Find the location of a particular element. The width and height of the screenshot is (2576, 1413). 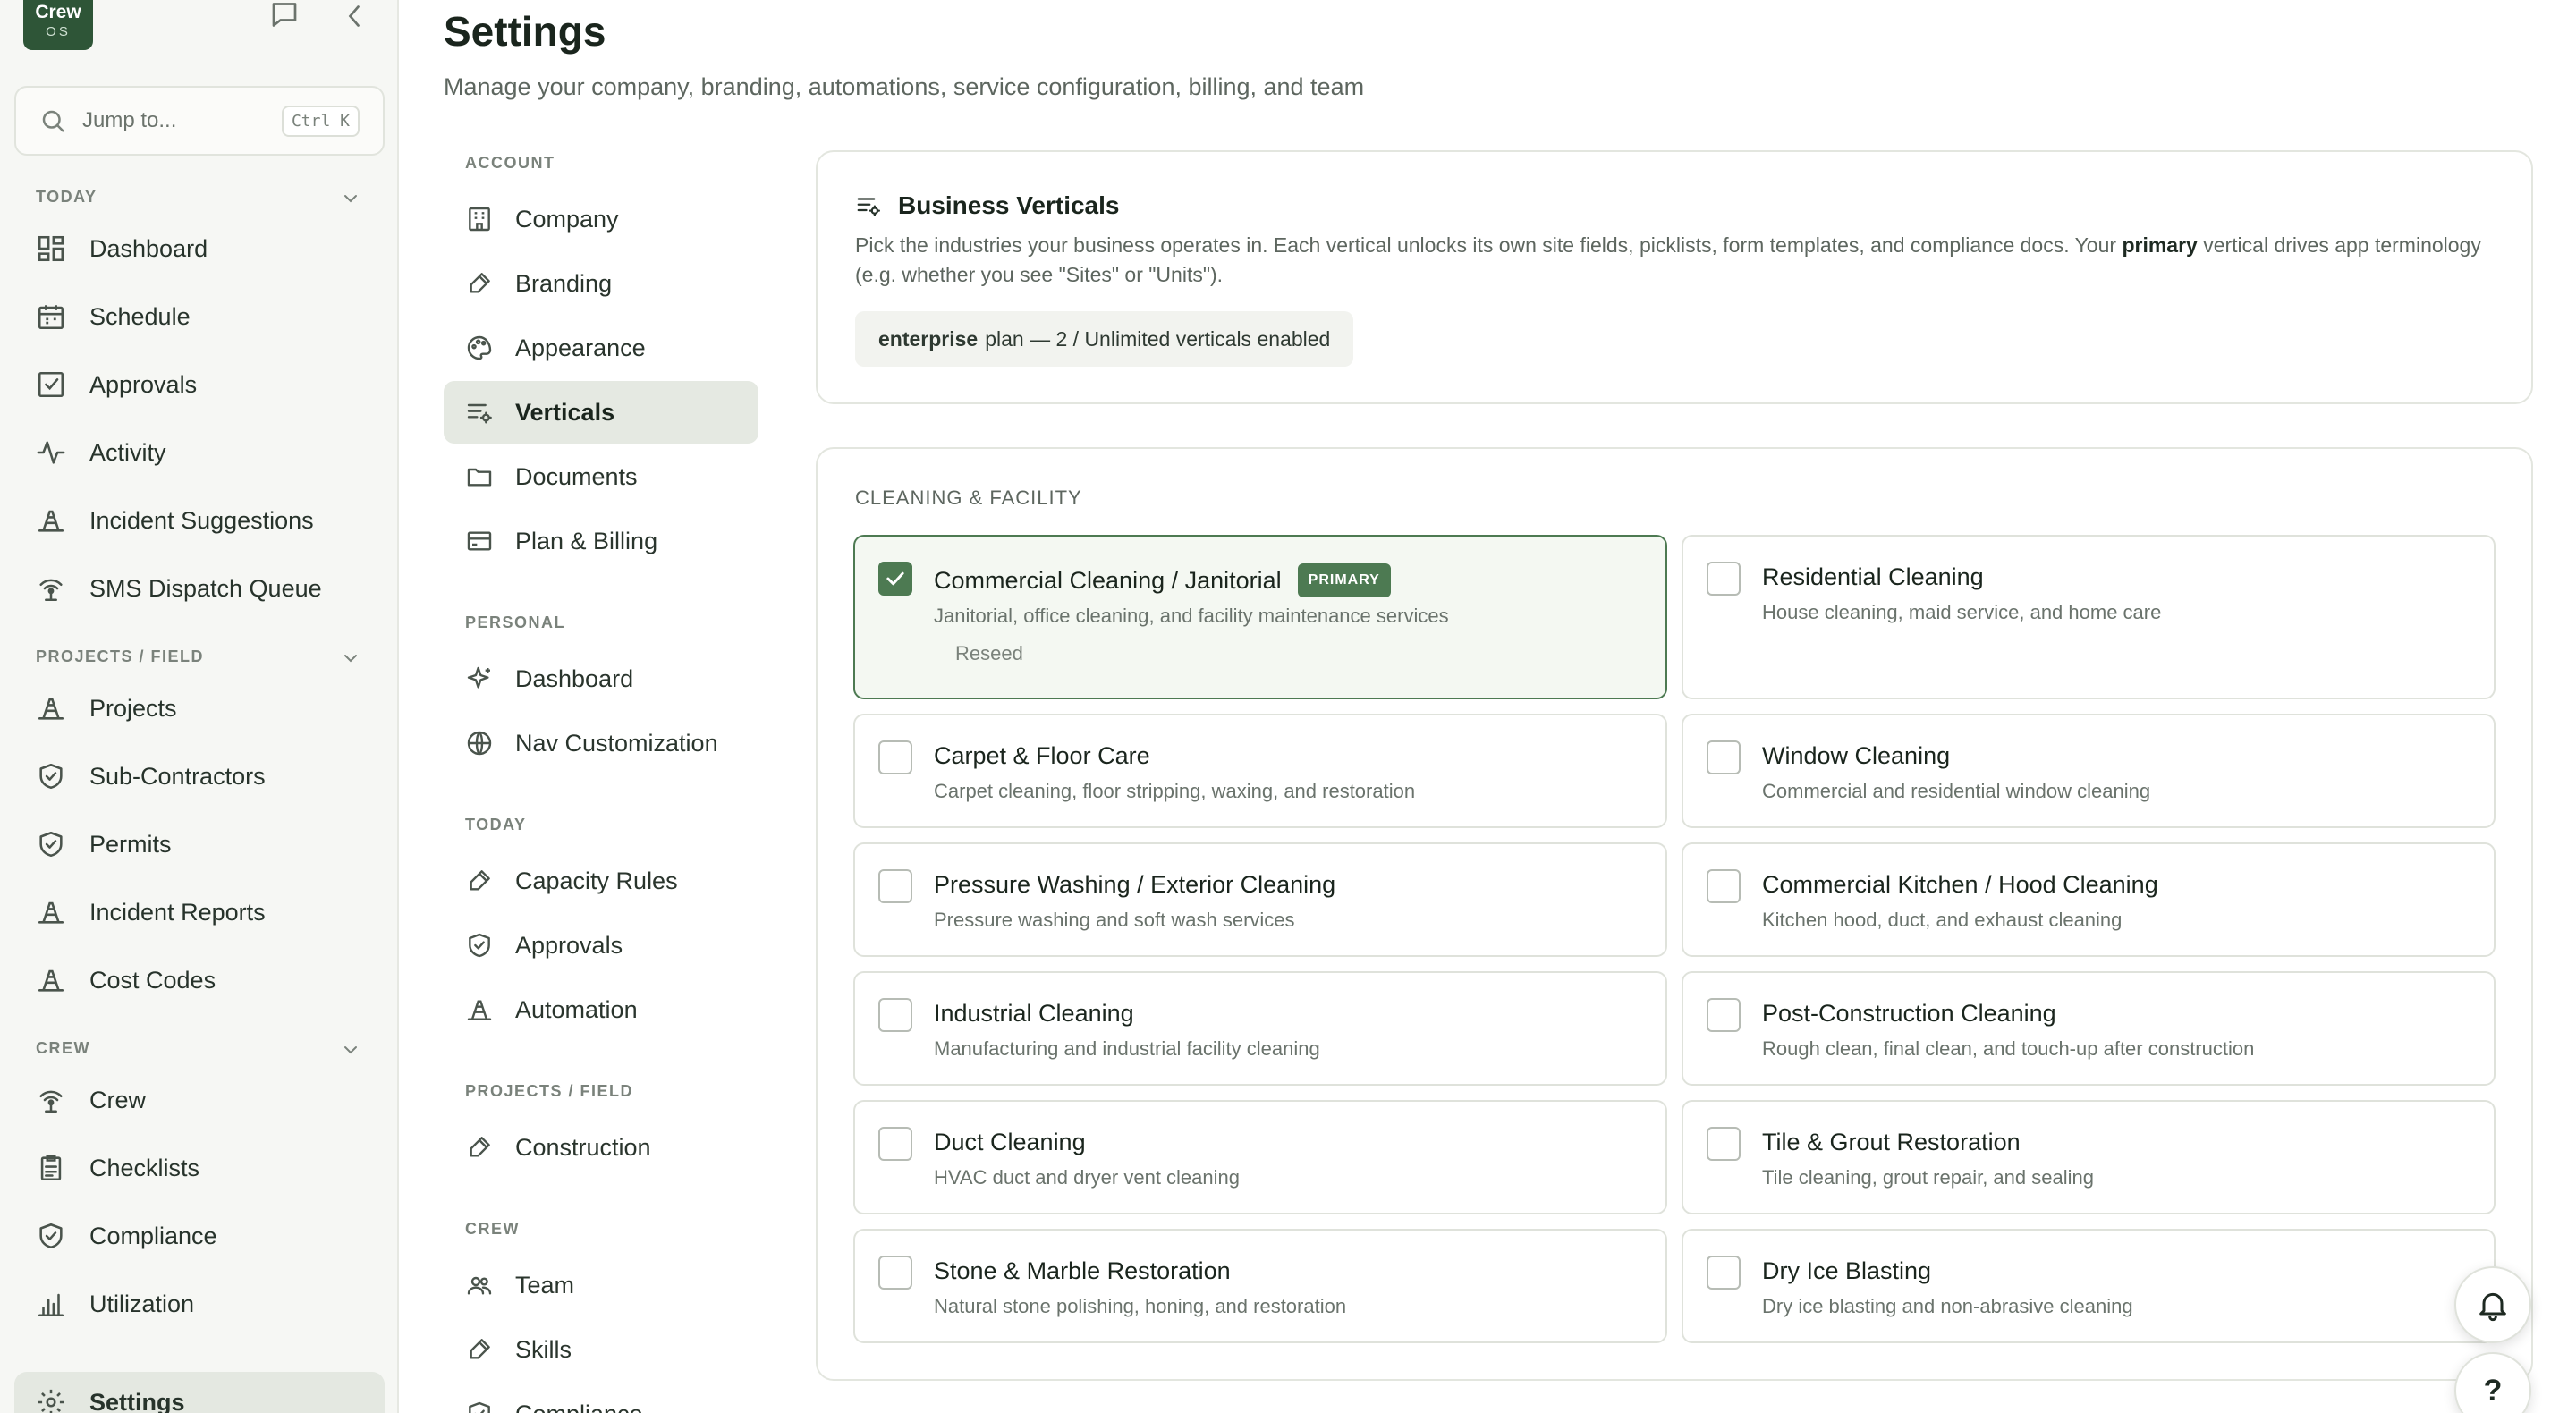

desc-bold: primary is located at coordinates (2160, 245).